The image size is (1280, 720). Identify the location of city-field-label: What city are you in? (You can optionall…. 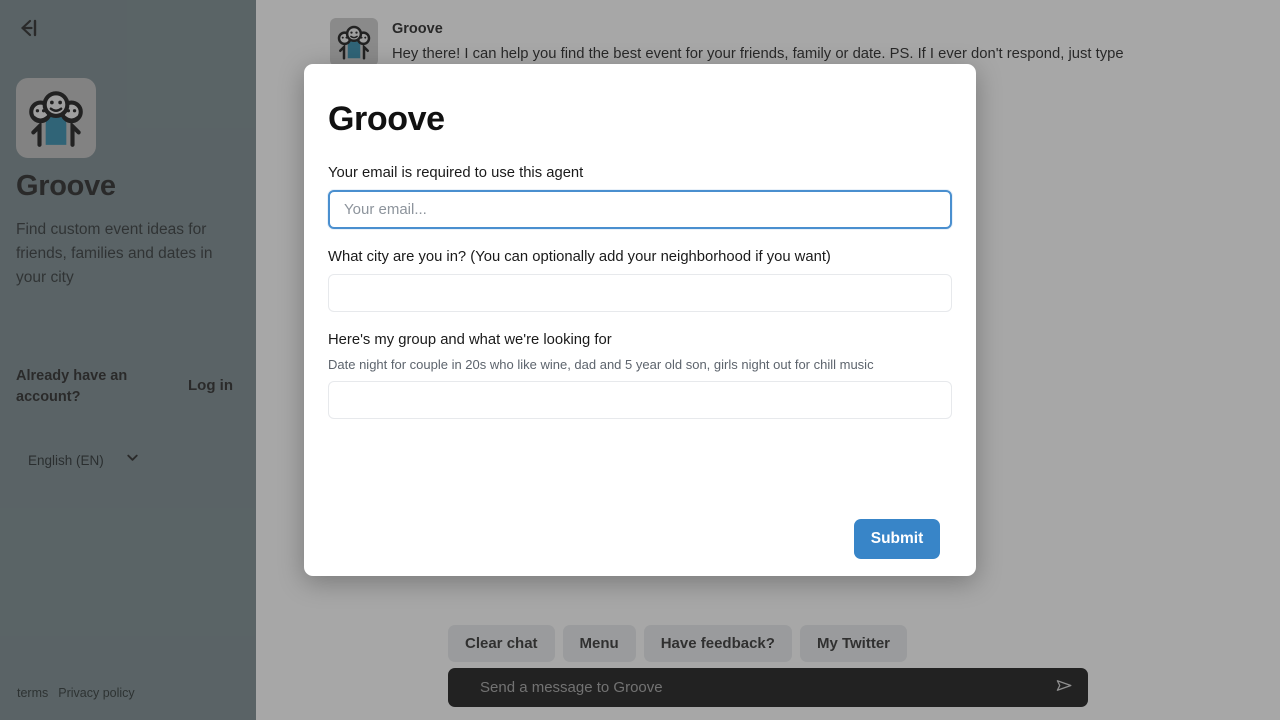
(579, 257).